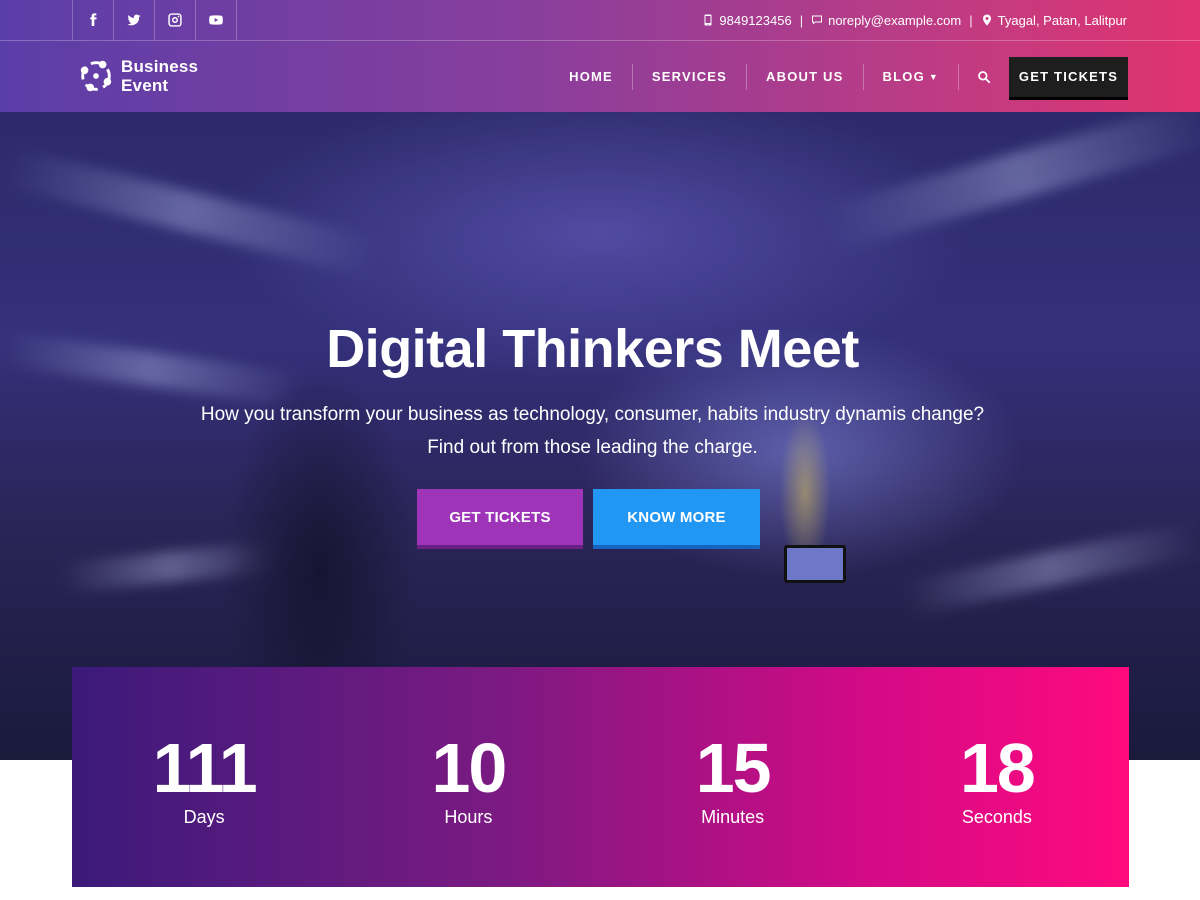  I want to click on twitter-icon, so click(134, 20).